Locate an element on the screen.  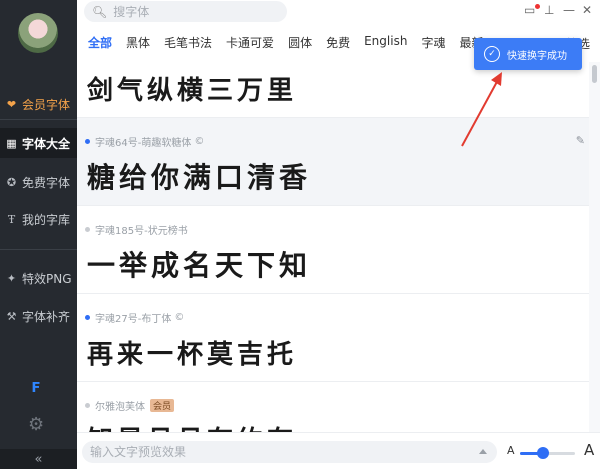
font-name: 字魂64号-萌趣软糖体 is located at coordinates (143, 143).